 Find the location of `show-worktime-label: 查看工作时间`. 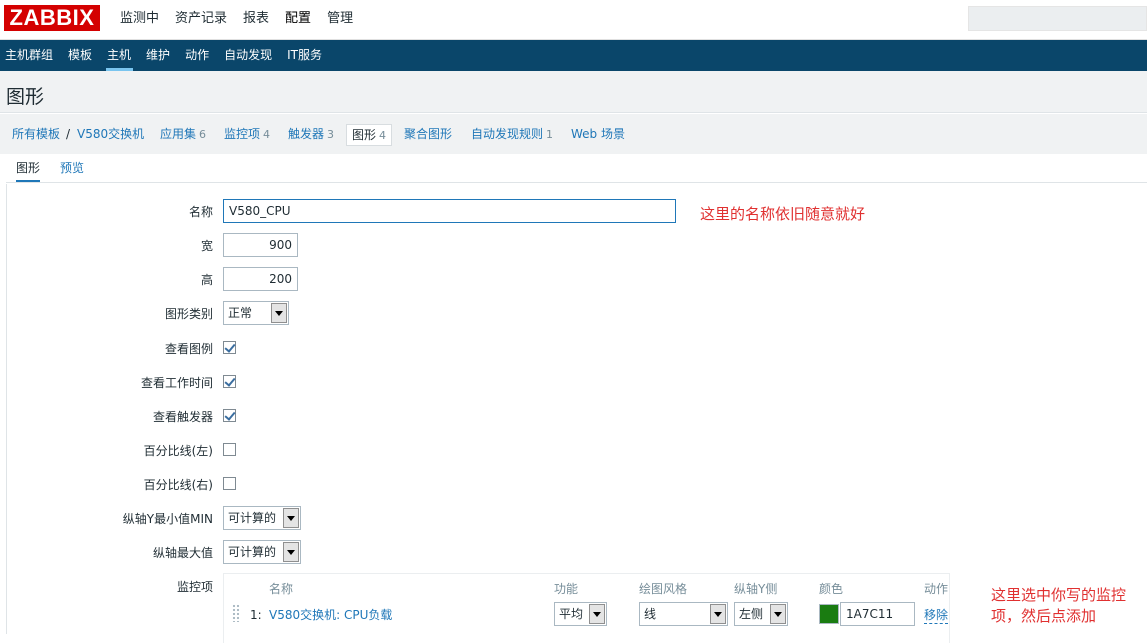

show-worktime-label: 查看工作时间 is located at coordinates (176, 383).